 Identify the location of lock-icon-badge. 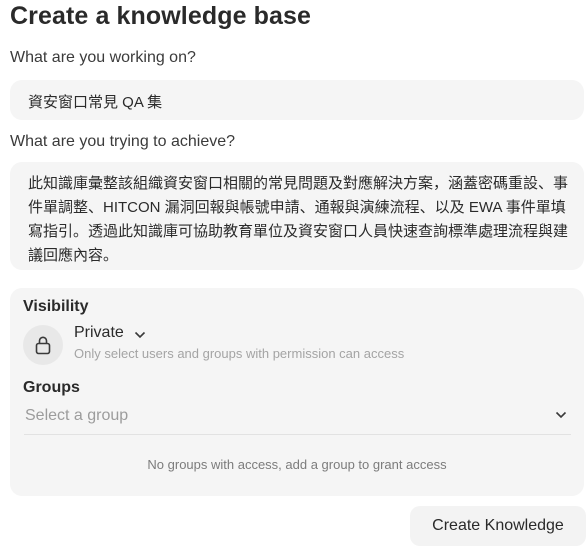
(43, 345).